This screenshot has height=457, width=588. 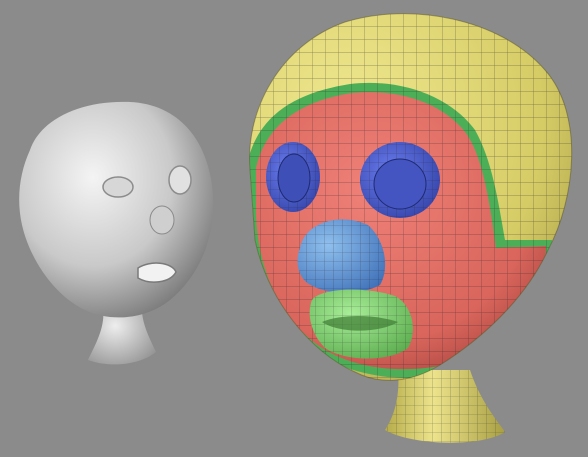 I want to click on gray-nose, so click(x=162, y=220).